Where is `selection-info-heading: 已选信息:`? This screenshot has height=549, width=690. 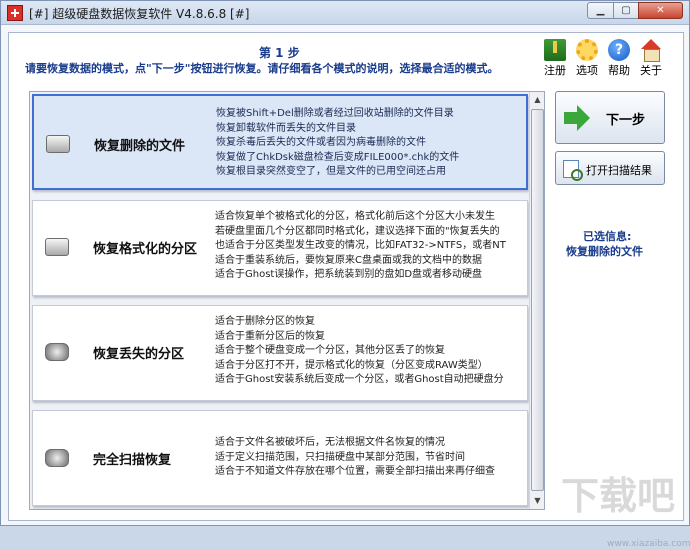 selection-info-heading: 已选信息: is located at coordinates (607, 236).